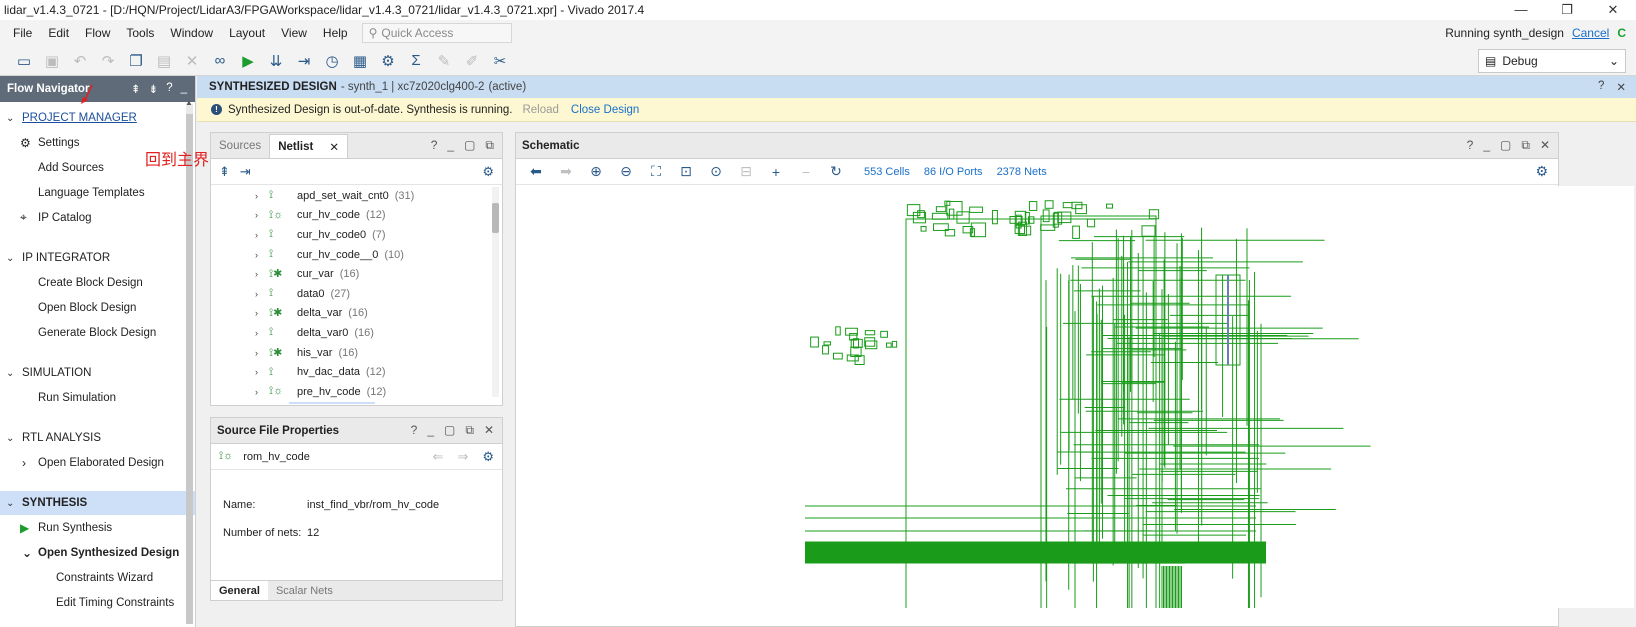 This screenshot has width=1636, height=627. I want to click on copy-icon: ❐, so click(136, 61).